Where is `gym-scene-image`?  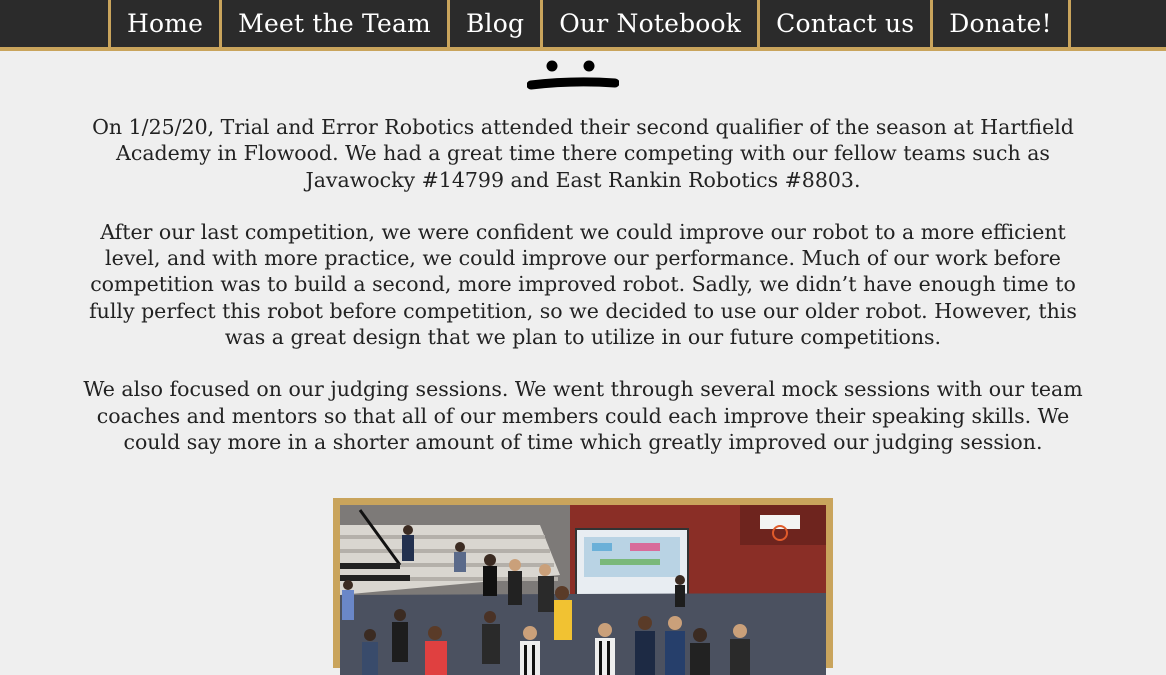 gym-scene-image is located at coordinates (583, 590).